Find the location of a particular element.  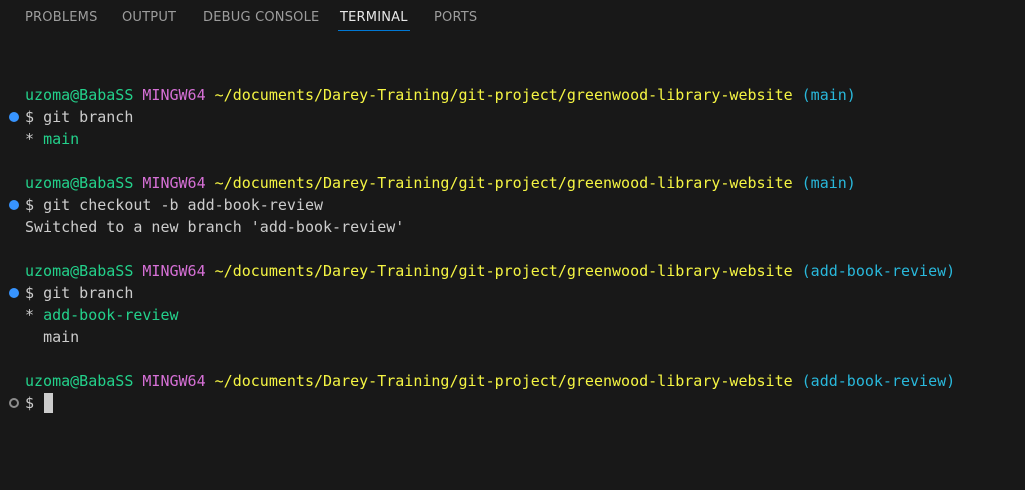

command-line: $ is located at coordinates (512, 403).